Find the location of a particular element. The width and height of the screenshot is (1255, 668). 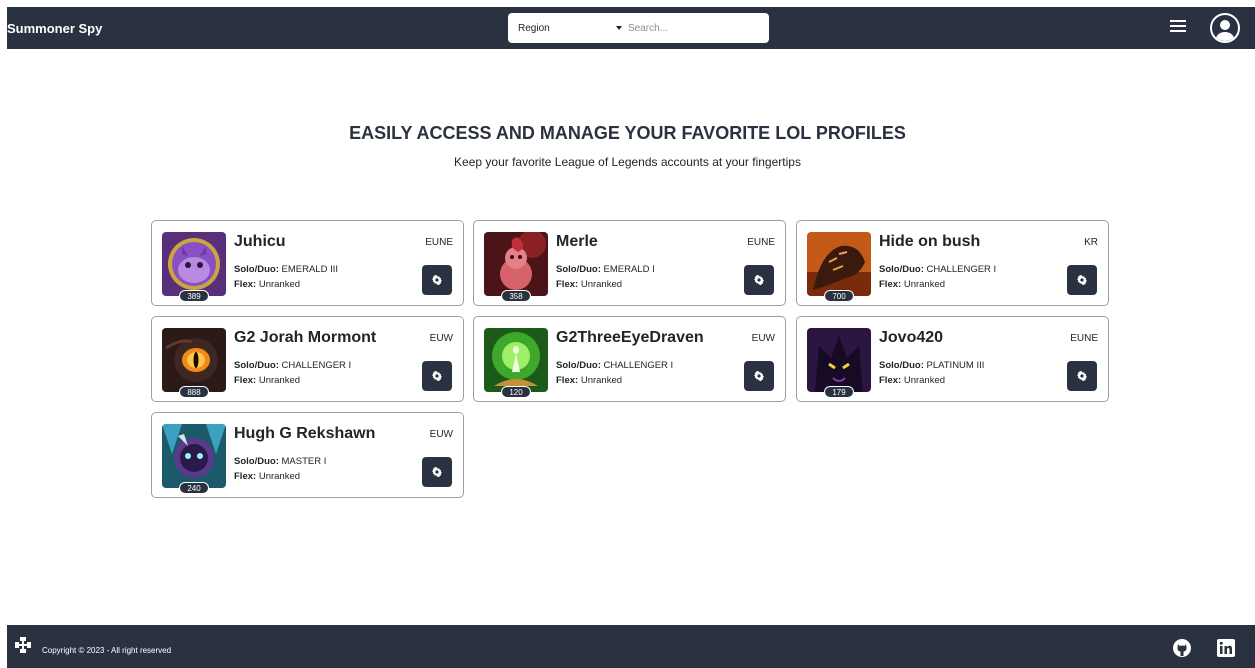

brand-logo-text: Summoner Spy is located at coordinates (54, 28).